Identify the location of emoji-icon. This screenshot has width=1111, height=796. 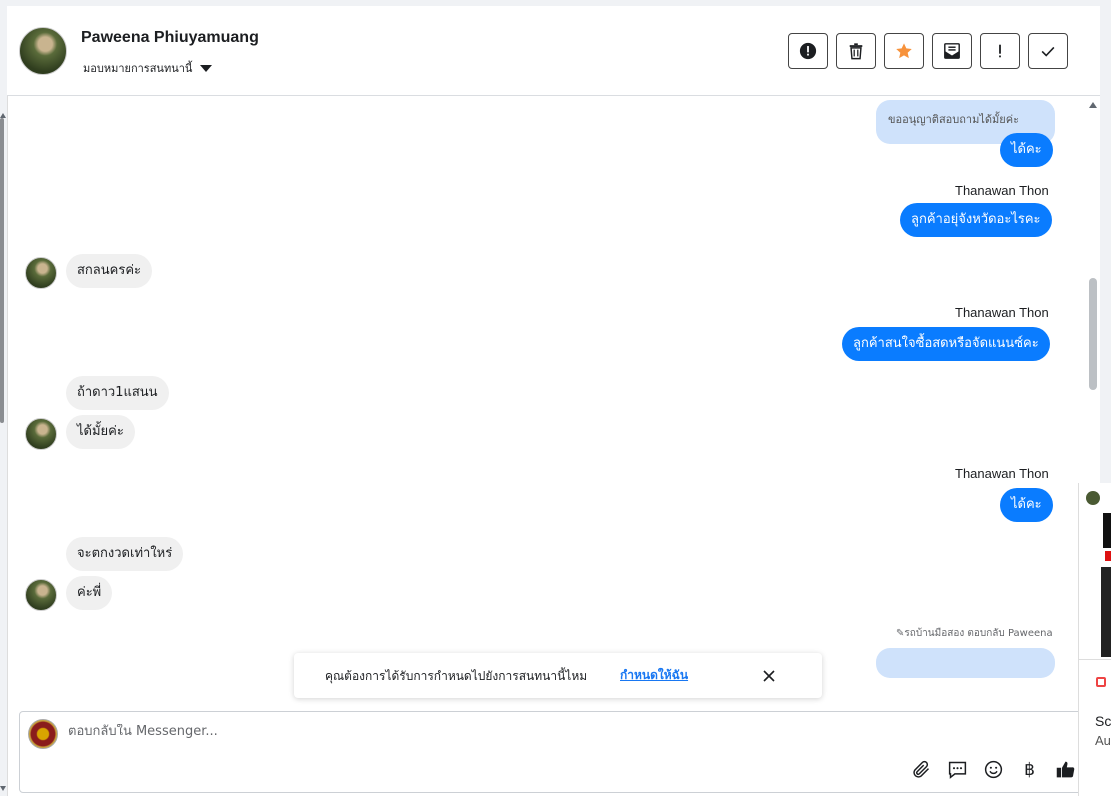
(993, 769).